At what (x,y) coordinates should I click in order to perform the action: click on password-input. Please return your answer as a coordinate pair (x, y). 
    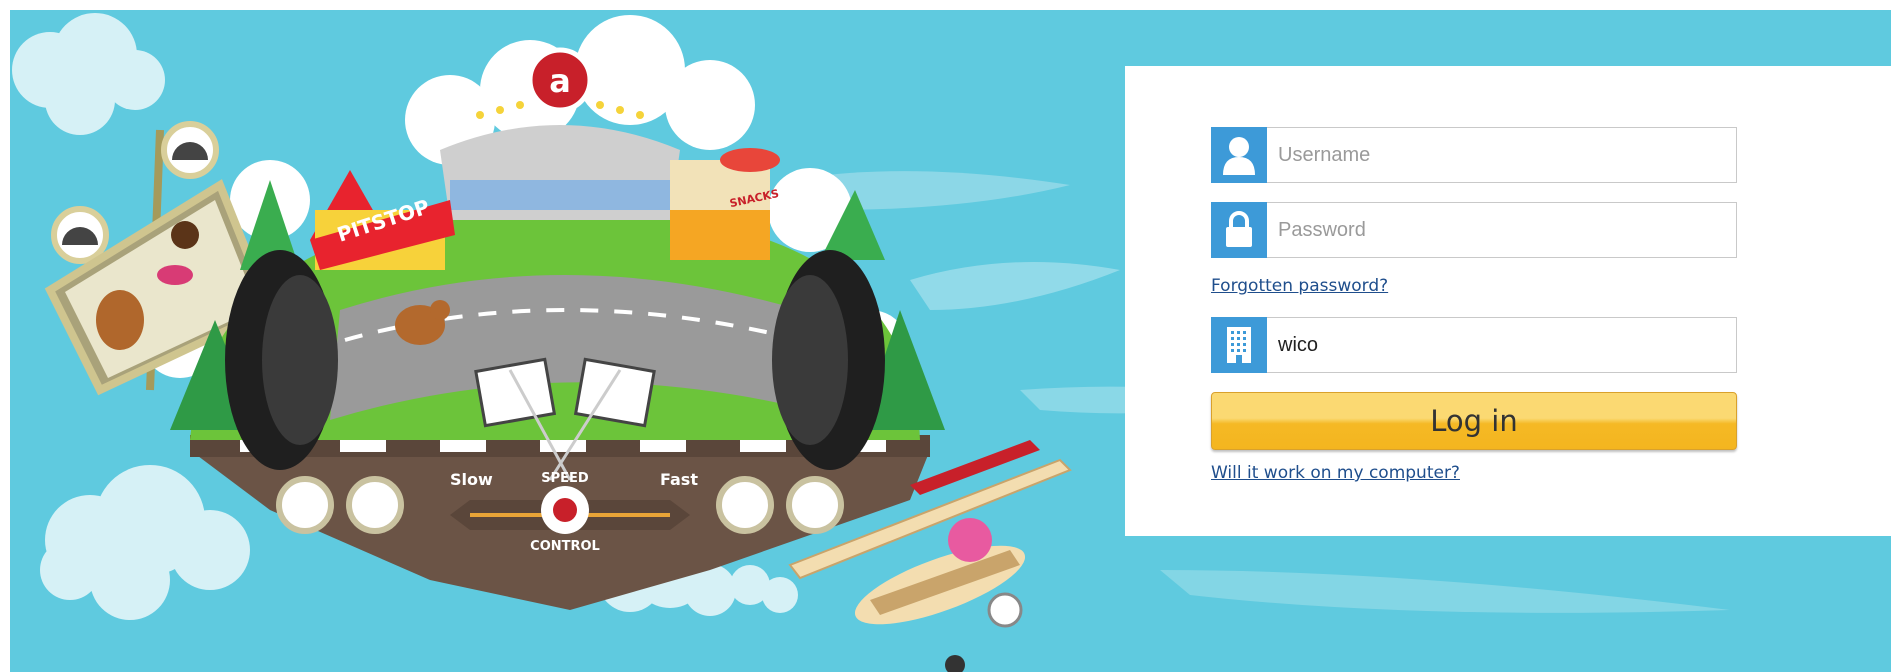
    Looking at the image, I should click on (1498, 230).